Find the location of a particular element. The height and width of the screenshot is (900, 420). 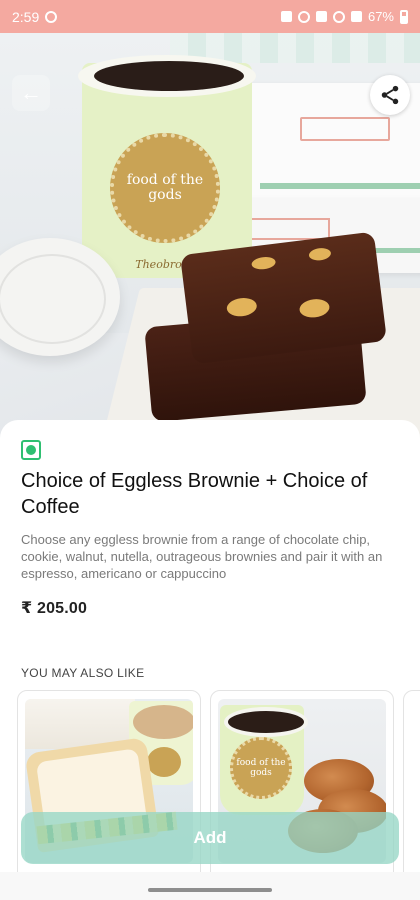

veg-indicator-icon is located at coordinates (31, 450).